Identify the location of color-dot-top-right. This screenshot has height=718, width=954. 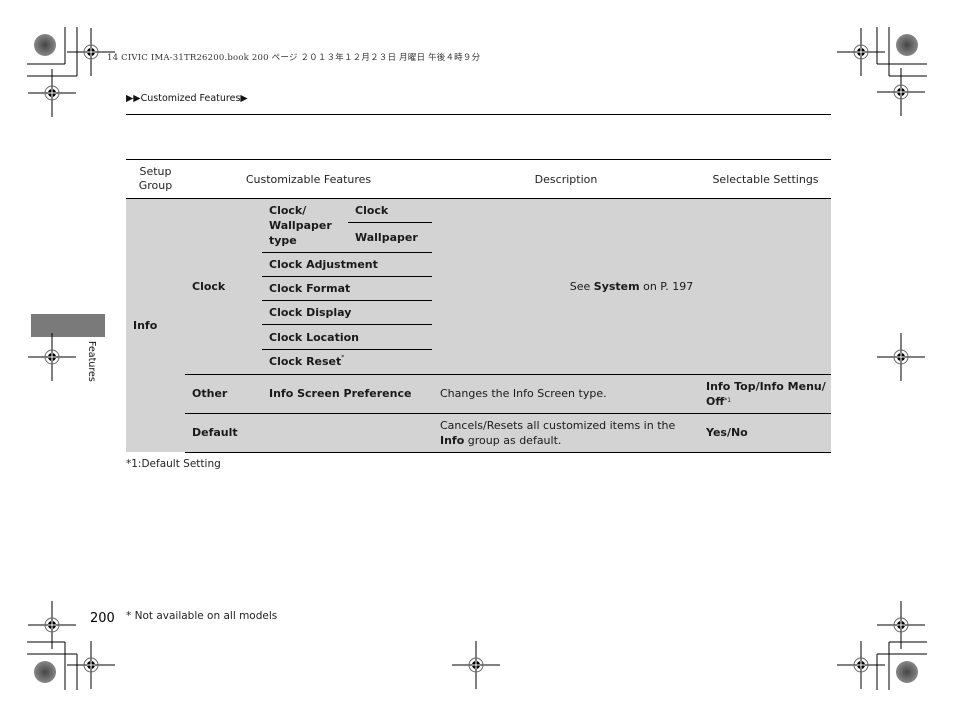
(907, 45).